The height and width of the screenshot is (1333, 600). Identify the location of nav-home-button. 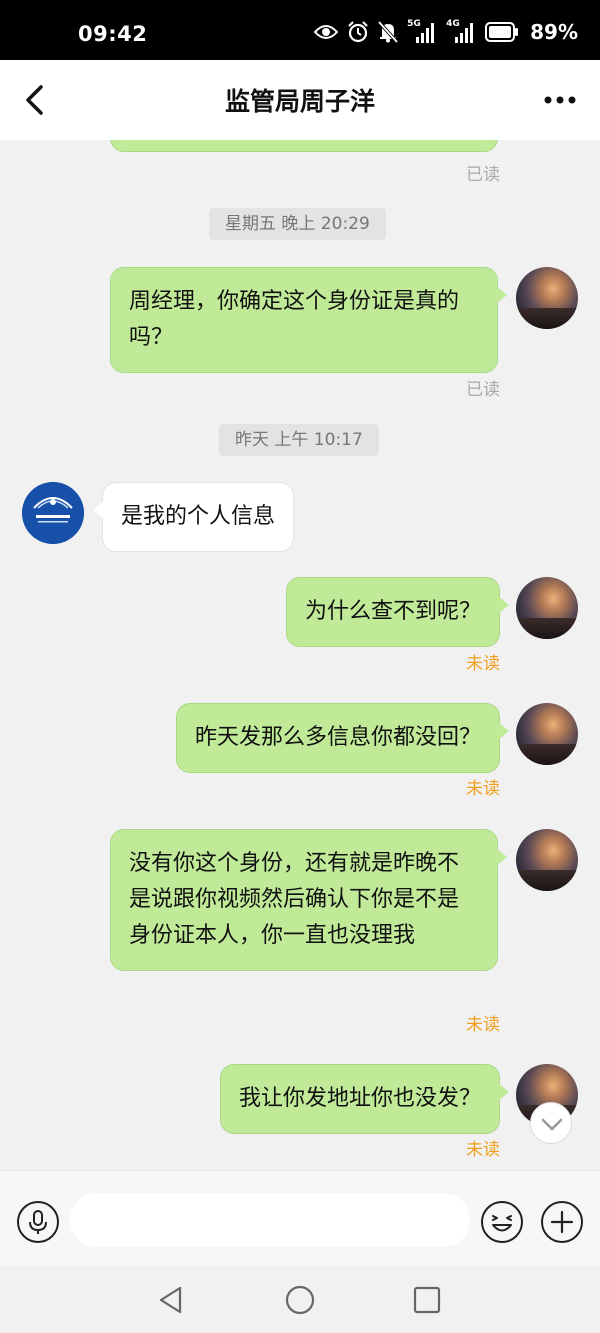
(300, 1300).